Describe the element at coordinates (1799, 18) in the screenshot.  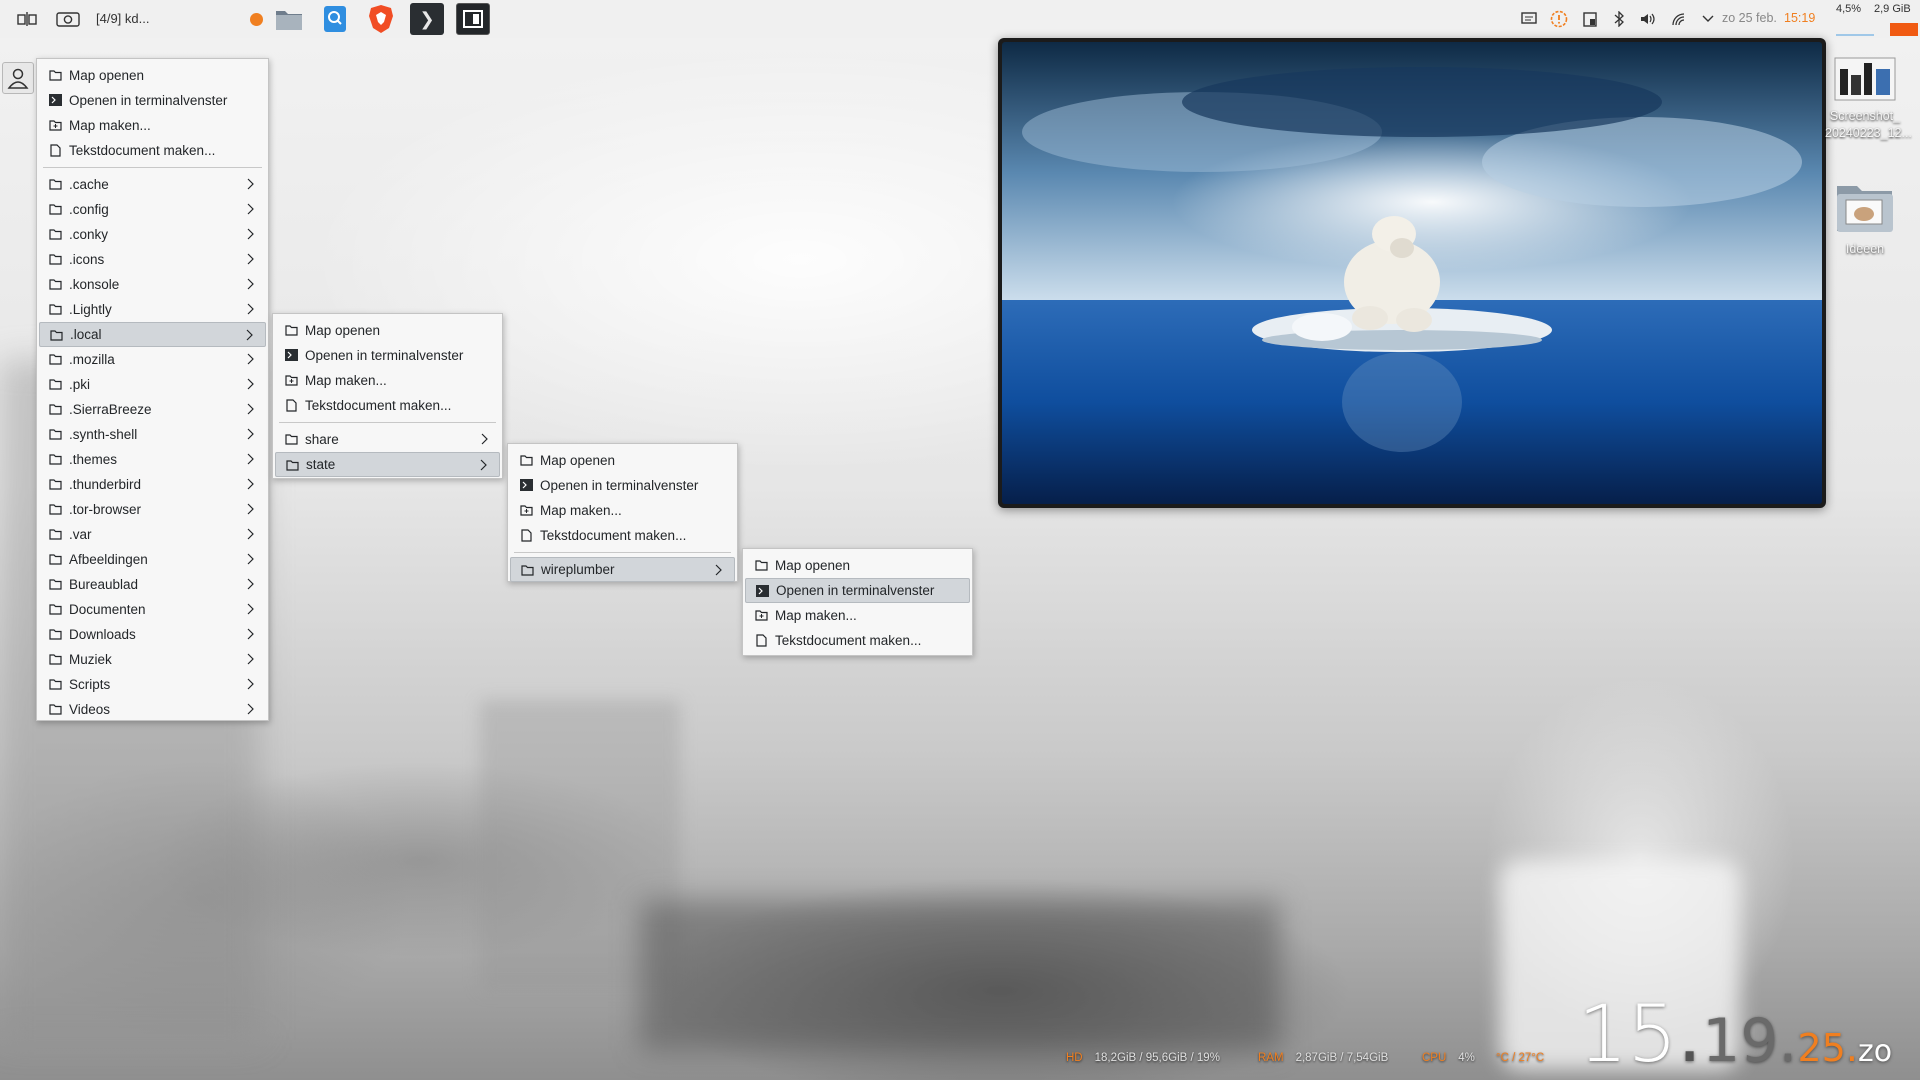
I see `tray-time: 15:19` at that location.